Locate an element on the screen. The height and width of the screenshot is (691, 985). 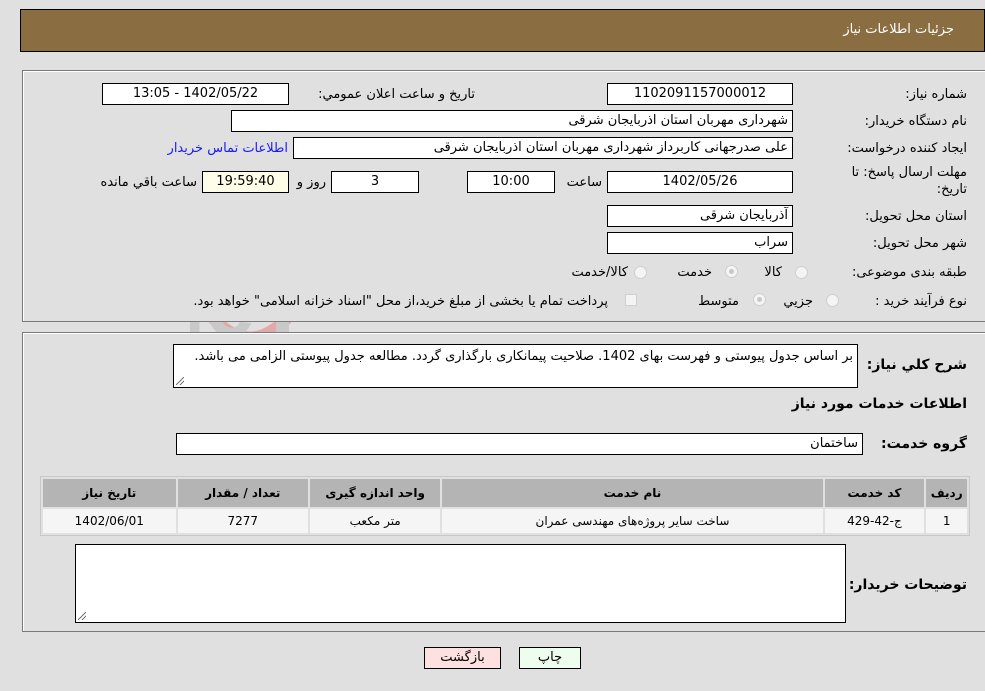
cell-need-date: 1402/06/01 is located at coordinates (109, 521).